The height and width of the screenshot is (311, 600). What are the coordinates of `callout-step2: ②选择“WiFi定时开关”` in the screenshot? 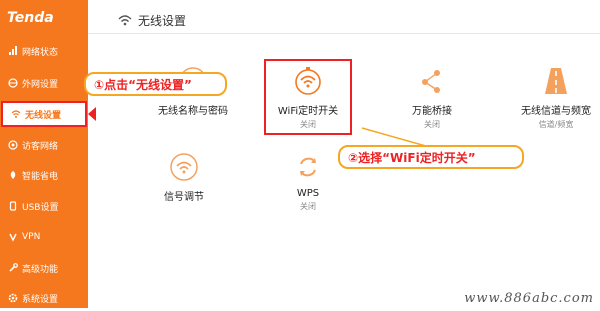 It's located at (431, 157).